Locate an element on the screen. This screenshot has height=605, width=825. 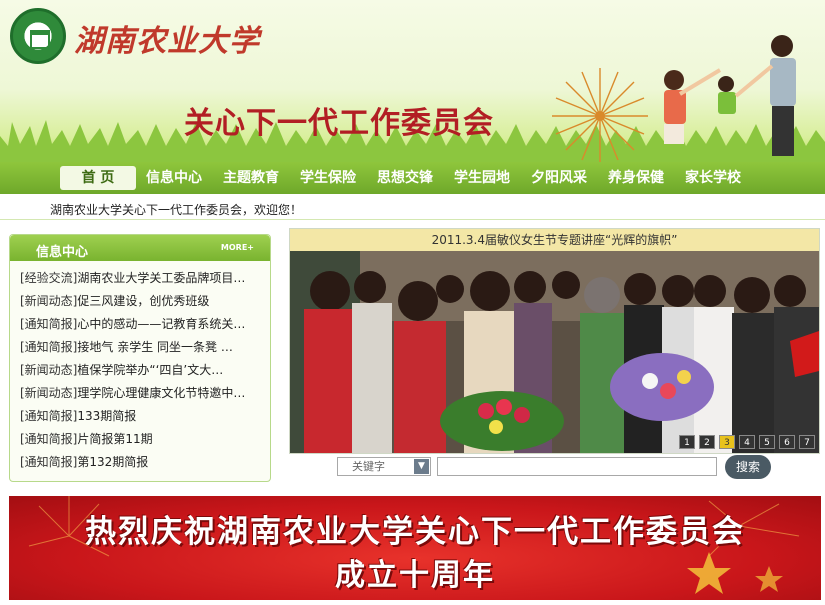
slide-page-2: 2 is located at coordinates (707, 442).